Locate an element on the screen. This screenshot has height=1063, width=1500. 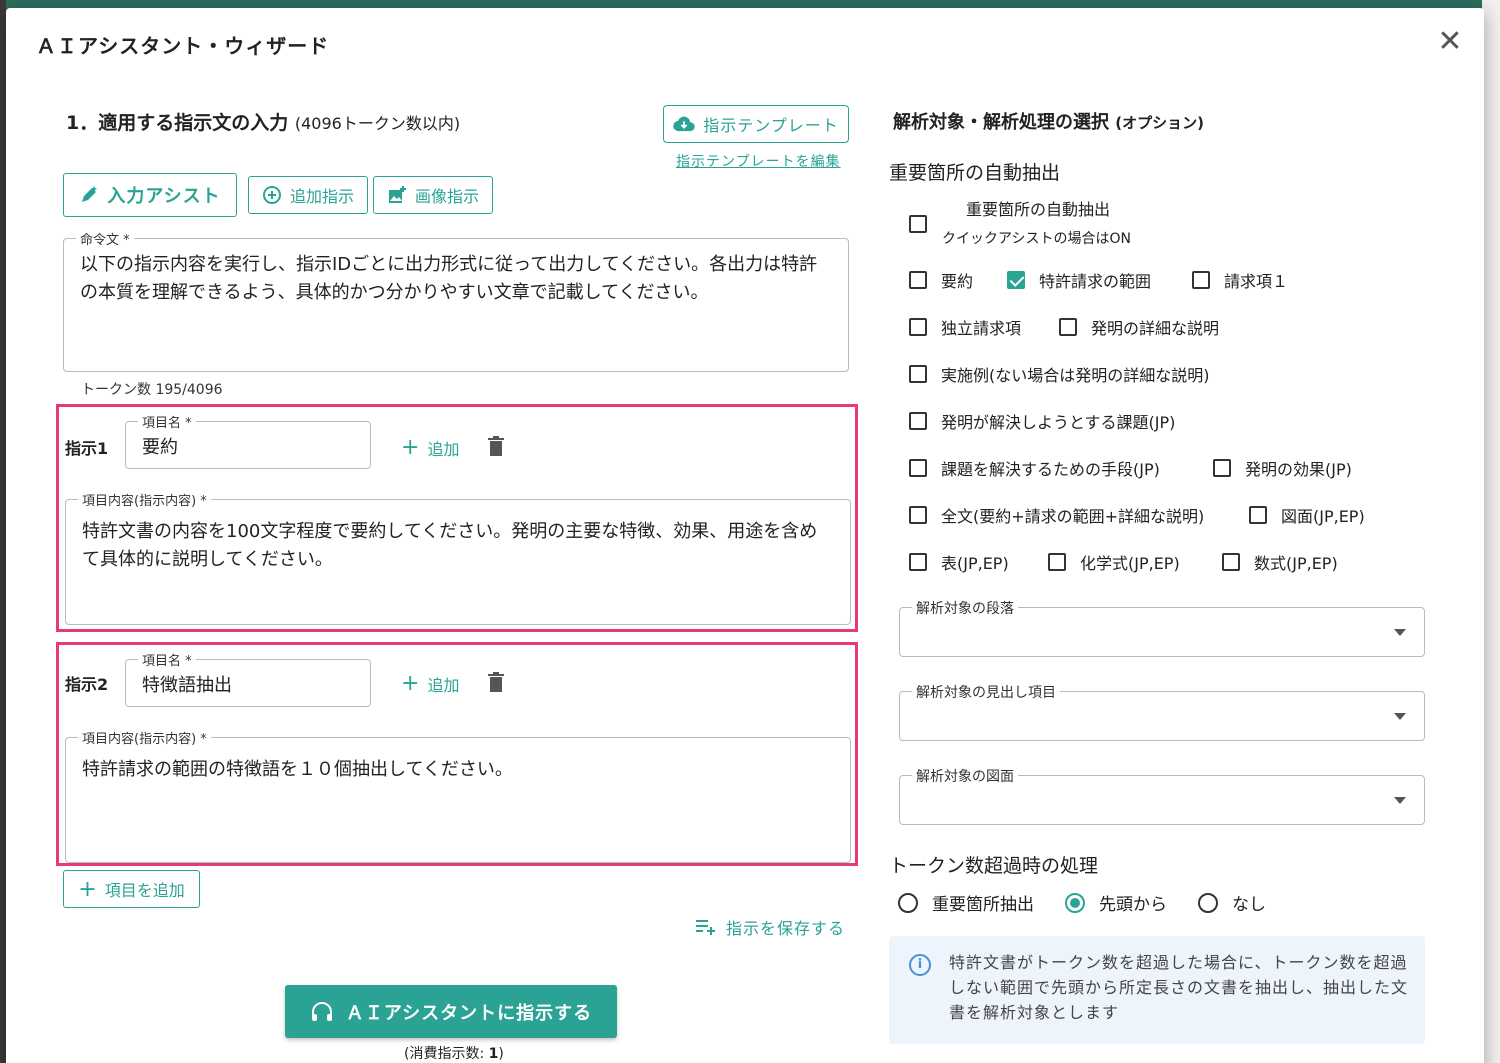
item-content-textarea: 項目内容(指示内容) * 特許請求の範囲の特徴語を１０個抽出してください。 is located at coordinates (458, 795).